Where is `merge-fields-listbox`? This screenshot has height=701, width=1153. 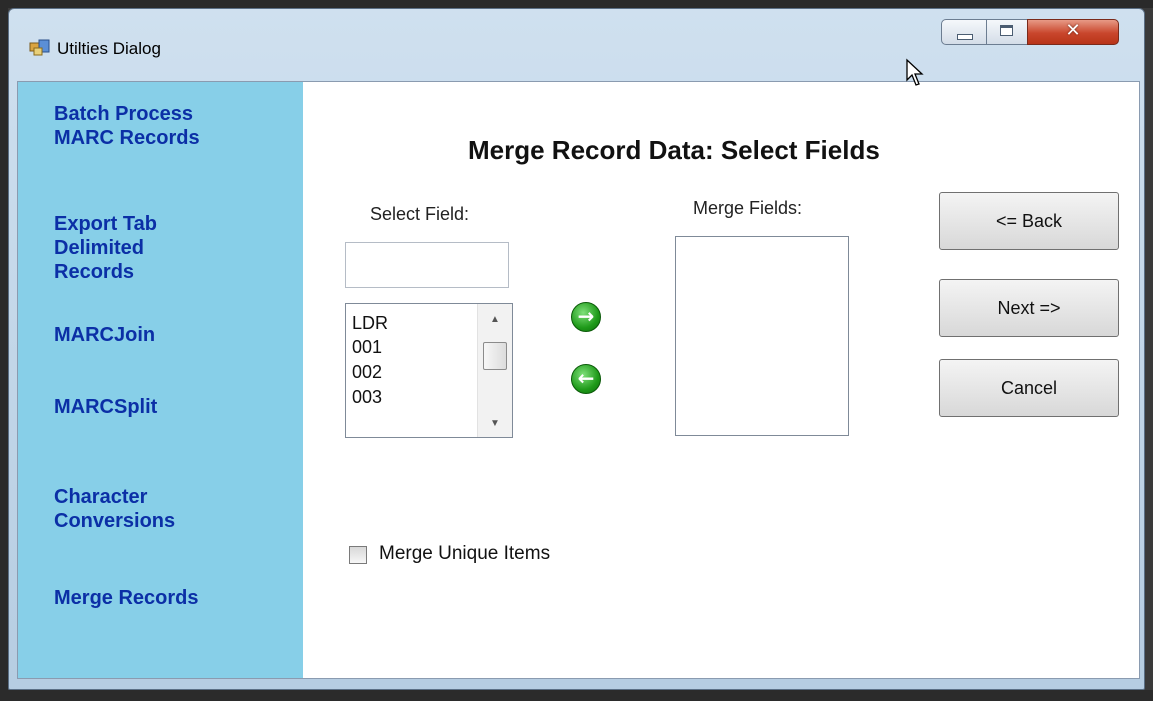
merge-fields-listbox is located at coordinates (762, 336).